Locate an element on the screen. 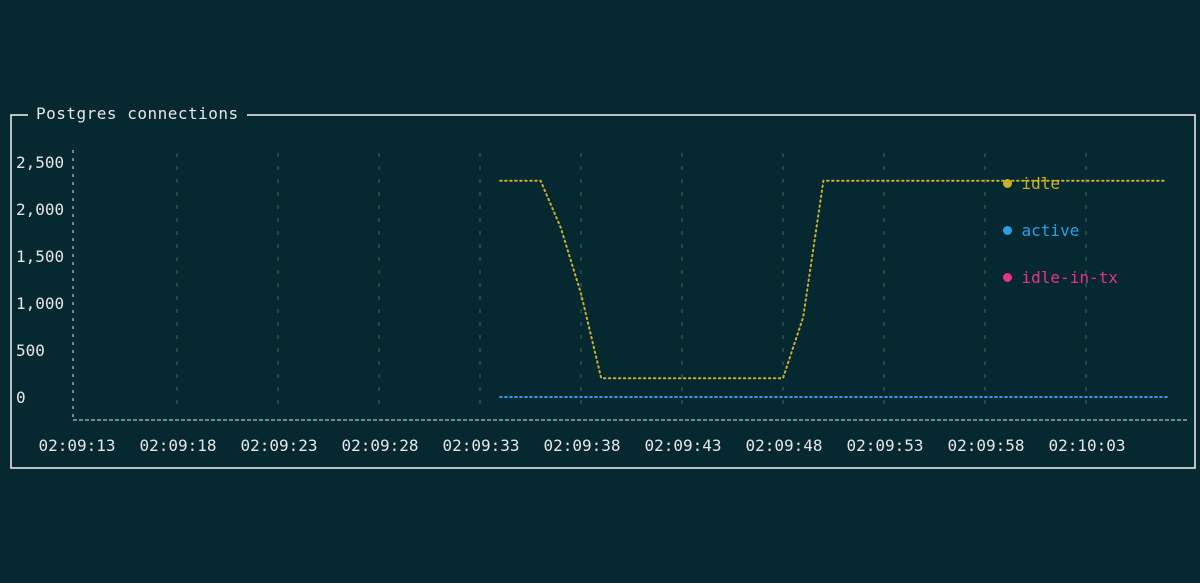  legend-item-idle: idle is located at coordinates (1012, 172).